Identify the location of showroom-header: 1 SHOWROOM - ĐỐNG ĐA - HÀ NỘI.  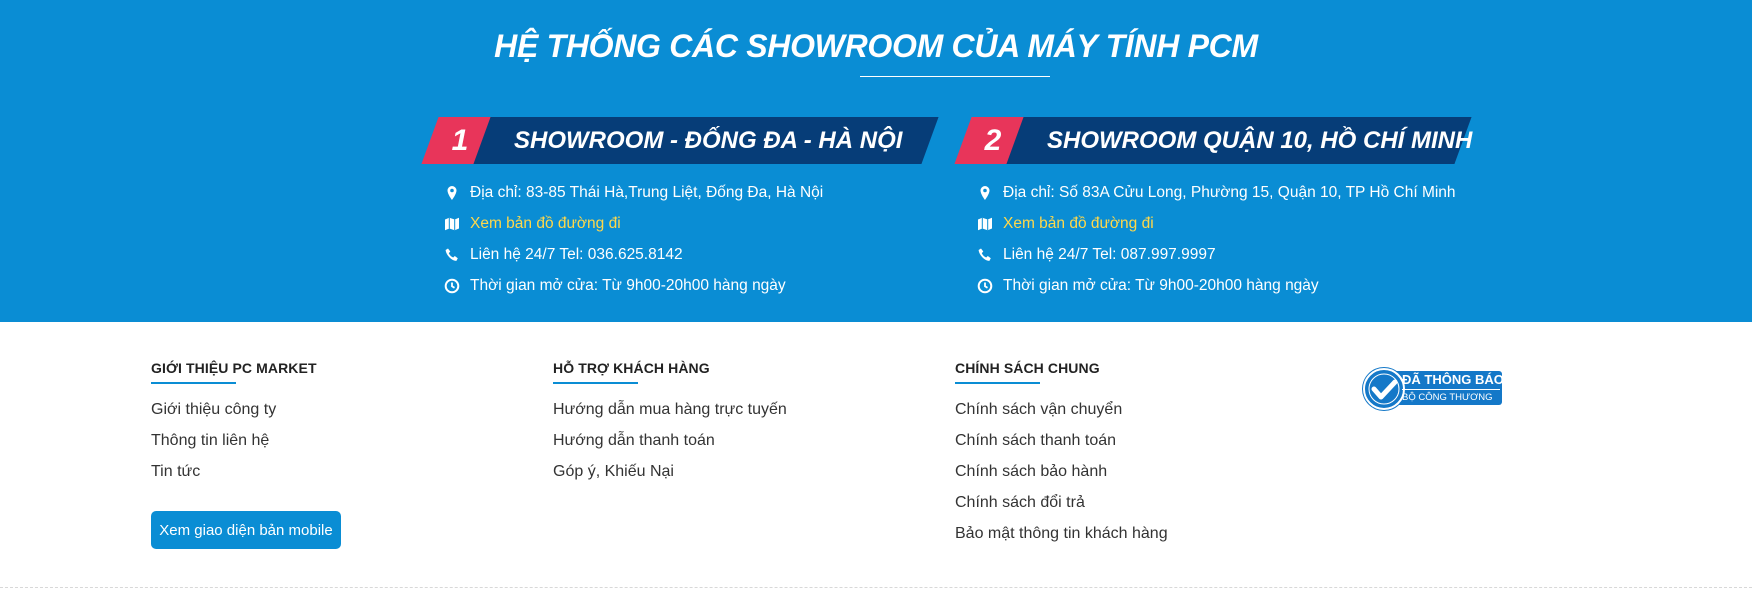
(685, 141).